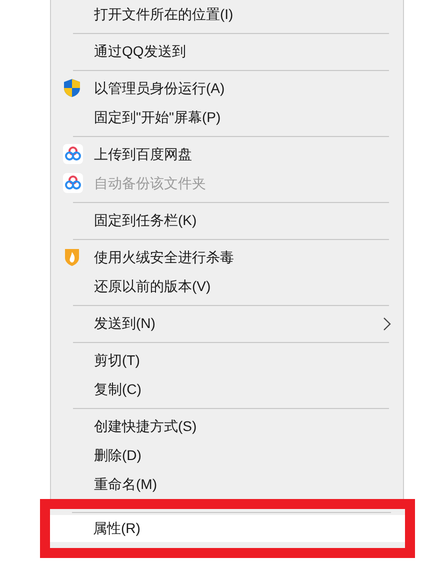 This screenshot has width=439, height=562. What do you see at coordinates (72, 257) in the screenshot?
I see `flame-icon` at bounding box center [72, 257].